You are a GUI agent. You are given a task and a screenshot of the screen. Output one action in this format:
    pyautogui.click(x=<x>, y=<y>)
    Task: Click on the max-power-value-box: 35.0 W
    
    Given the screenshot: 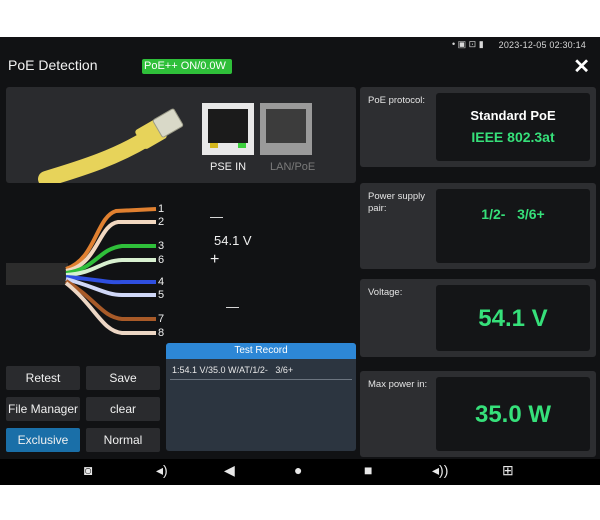 What is the action you would take?
    pyautogui.click(x=513, y=414)
    